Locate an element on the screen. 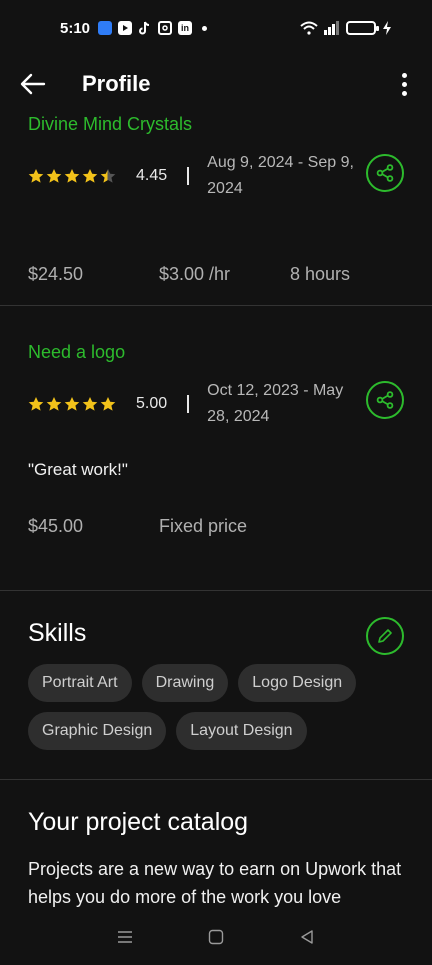  youtube-icon is located at coordinates (125, 28).